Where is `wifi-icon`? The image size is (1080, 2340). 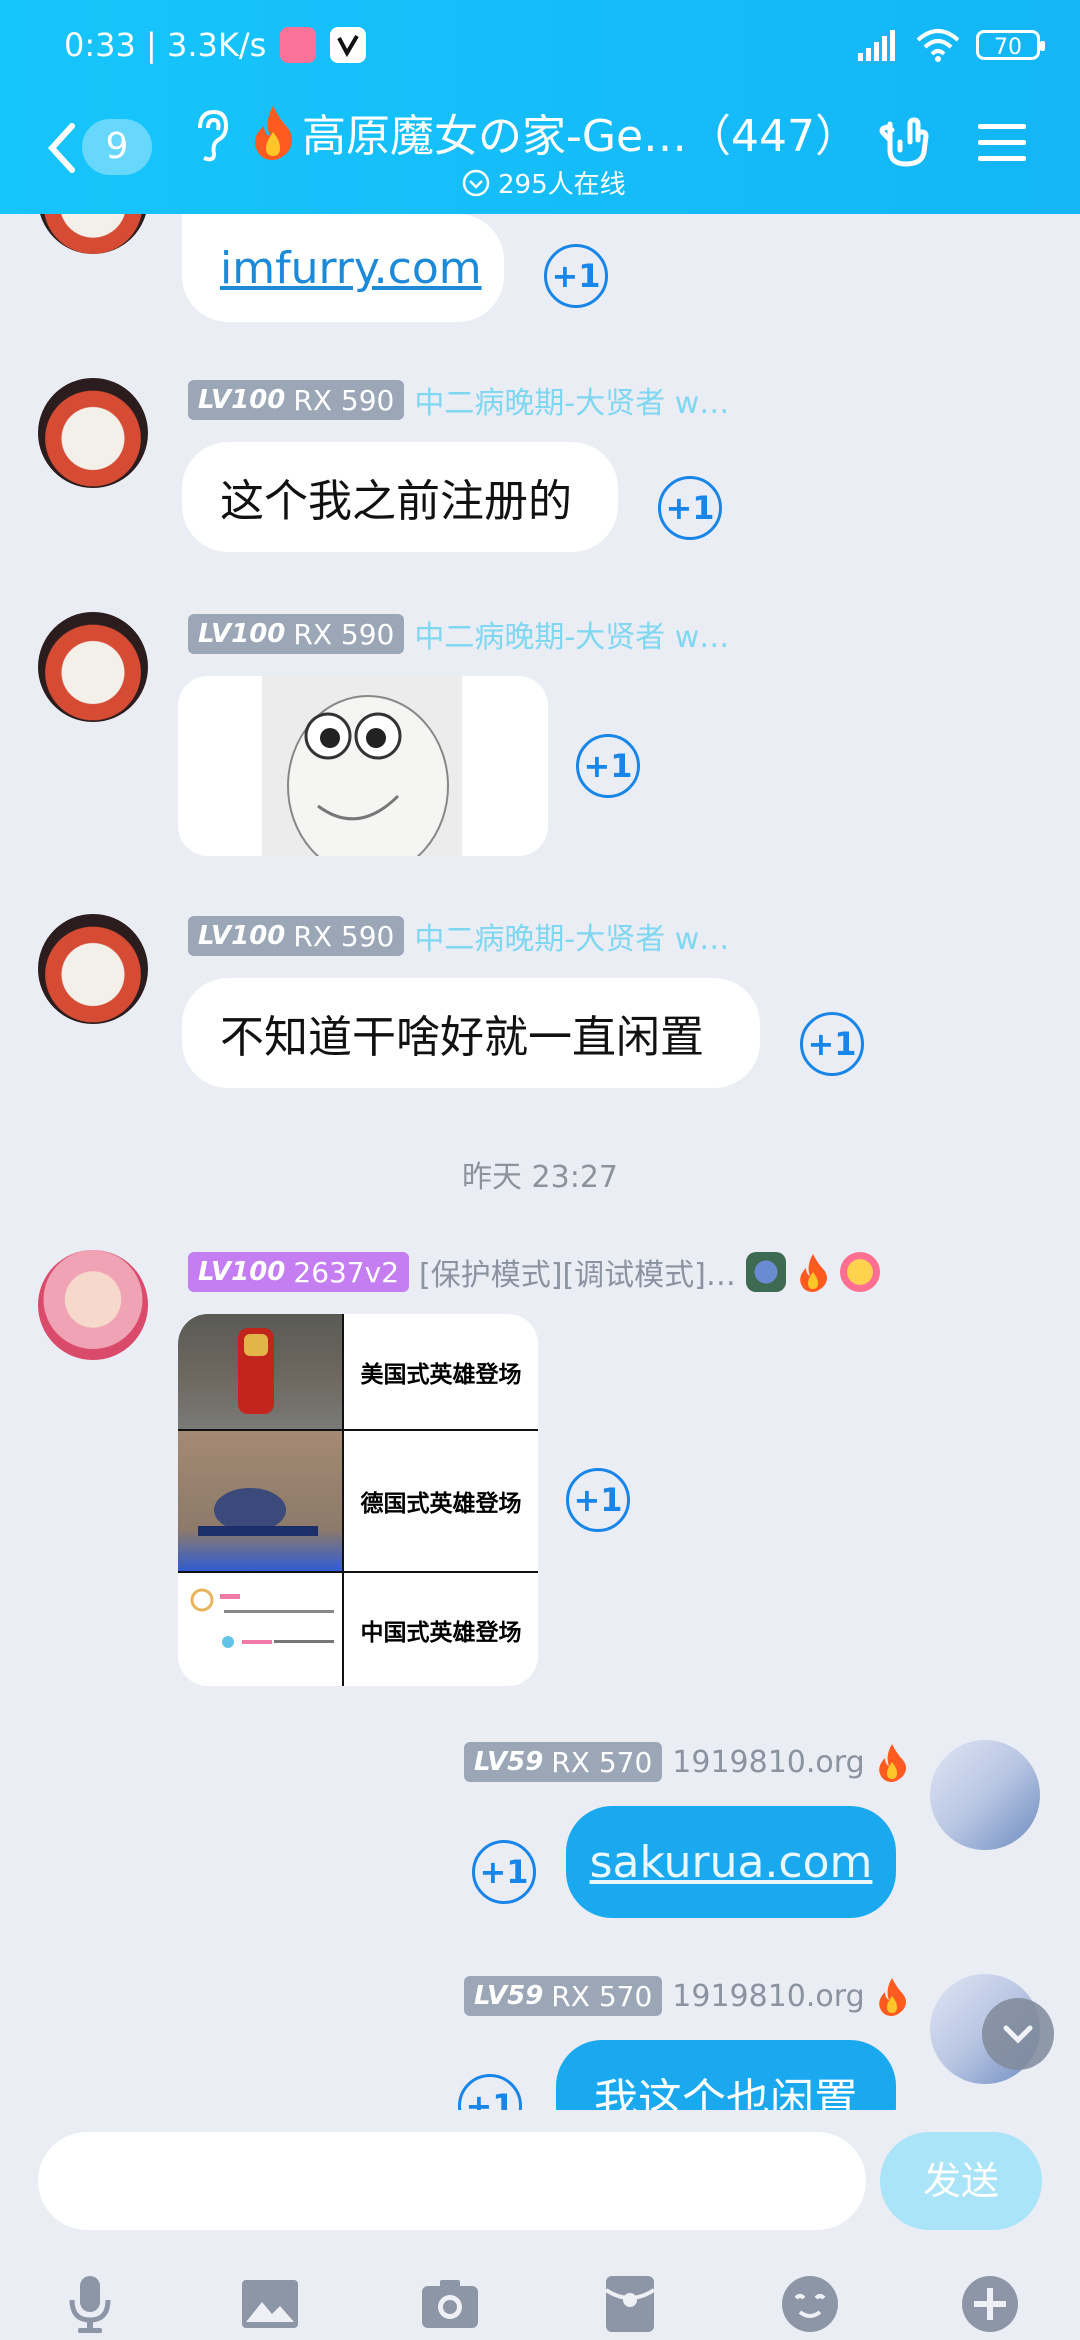 wifi-icon is located at coordinates (938, 45).